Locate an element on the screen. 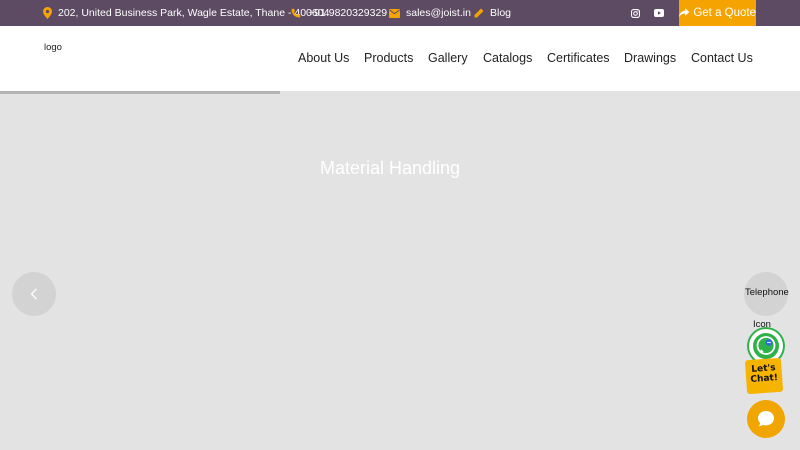 The width and height of the screenshot is (800, 450). youtube-icon is located at coordinates (659, 13).